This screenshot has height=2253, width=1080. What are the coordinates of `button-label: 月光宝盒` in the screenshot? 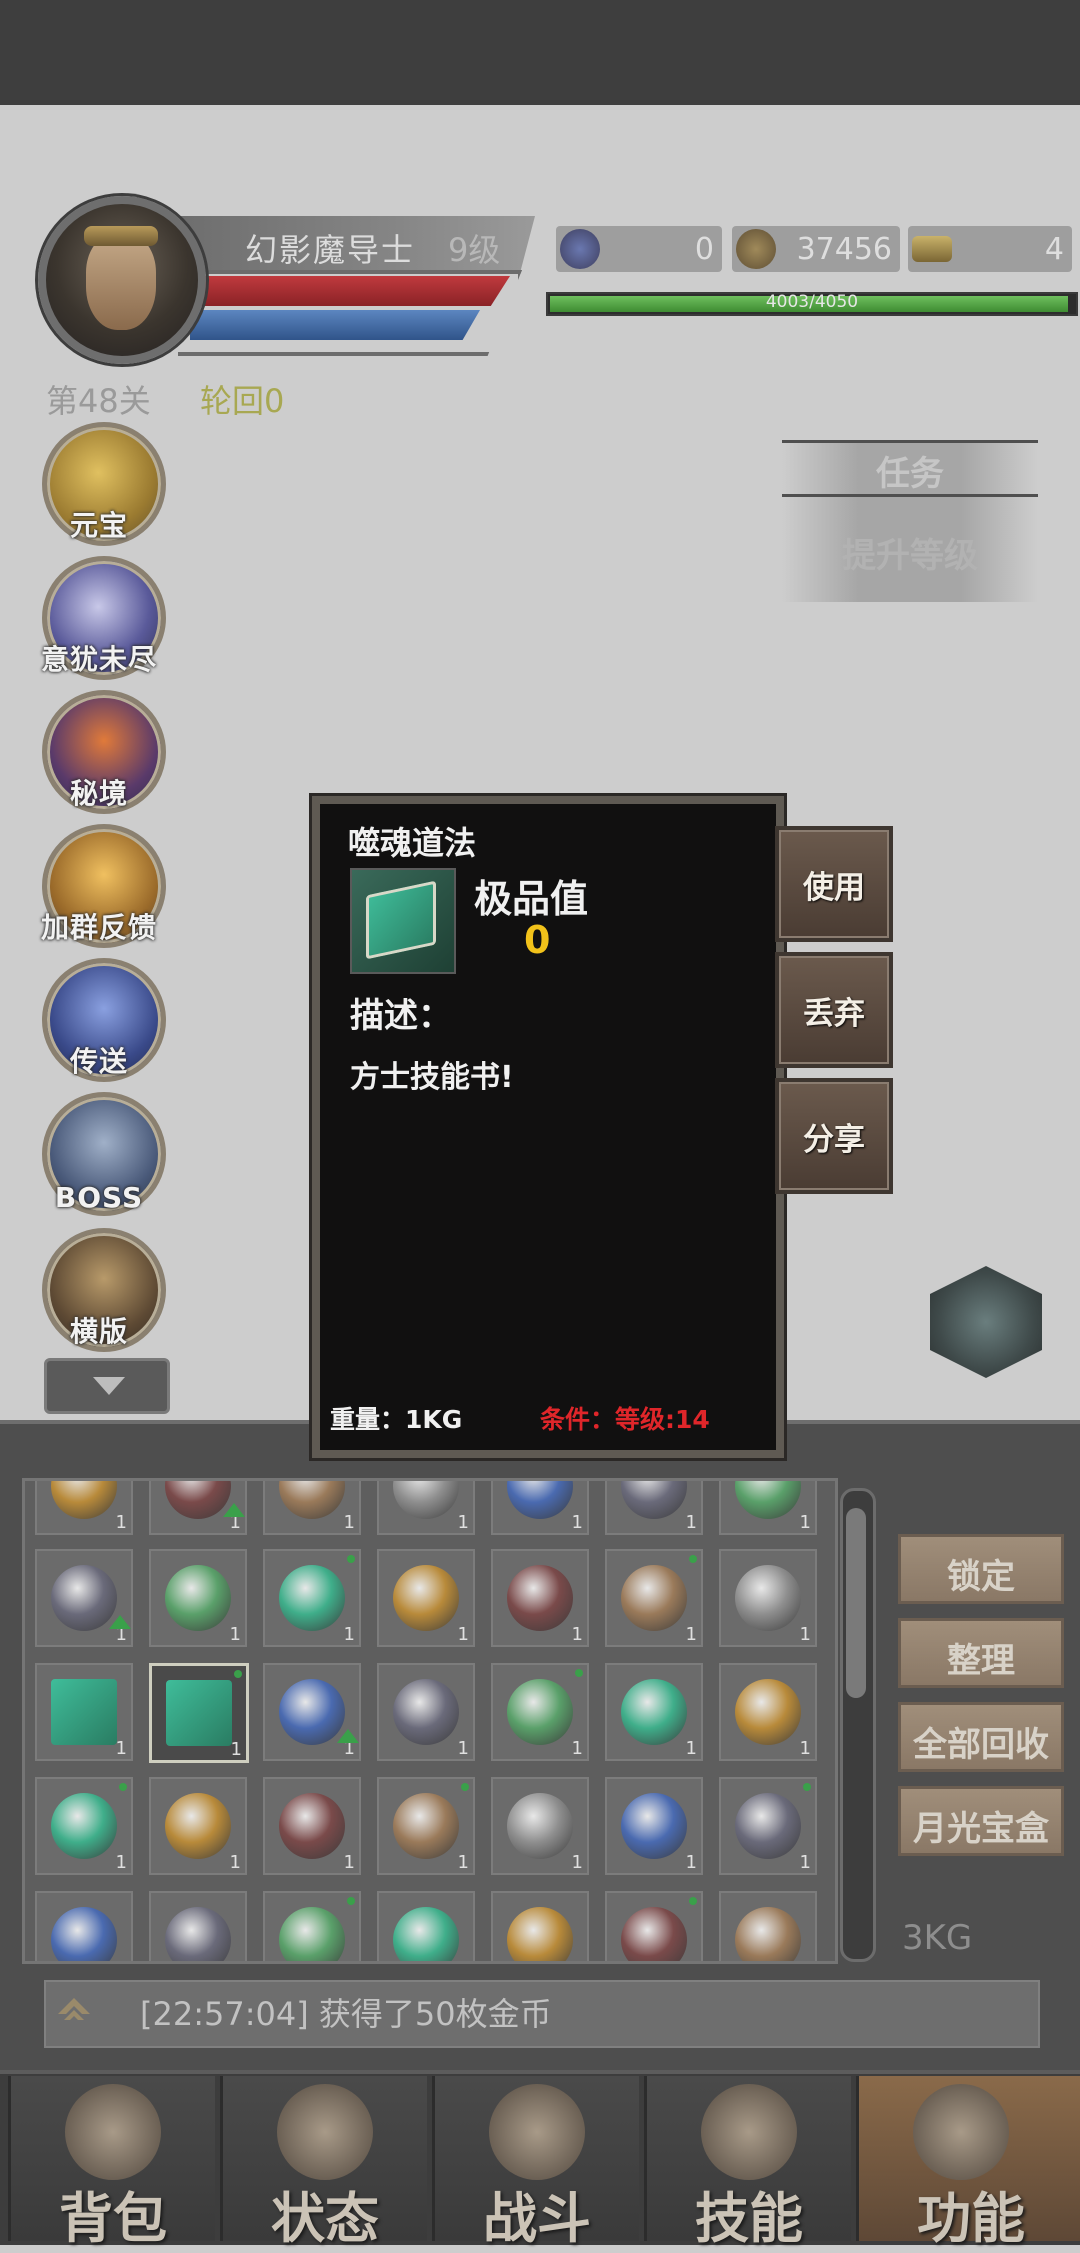 It's located at (981, 1829).